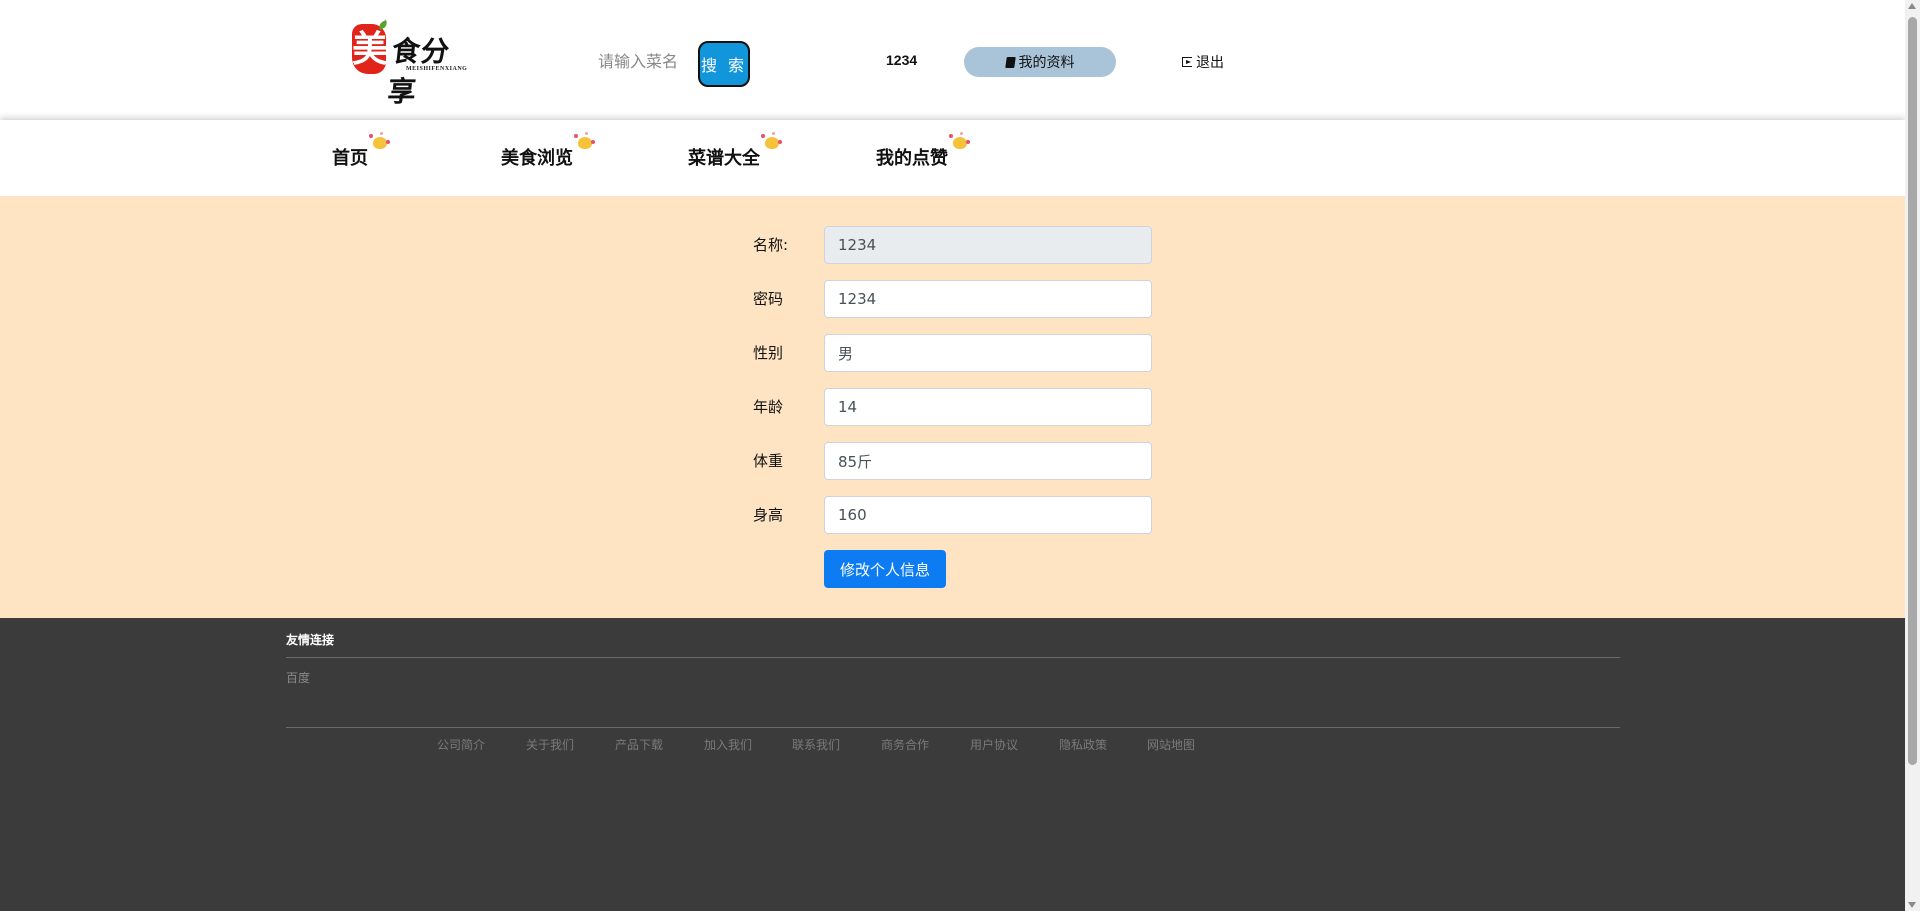 The height and width of the screenshot is (911, 1920). I want to click on search-input, so click(645, 63).